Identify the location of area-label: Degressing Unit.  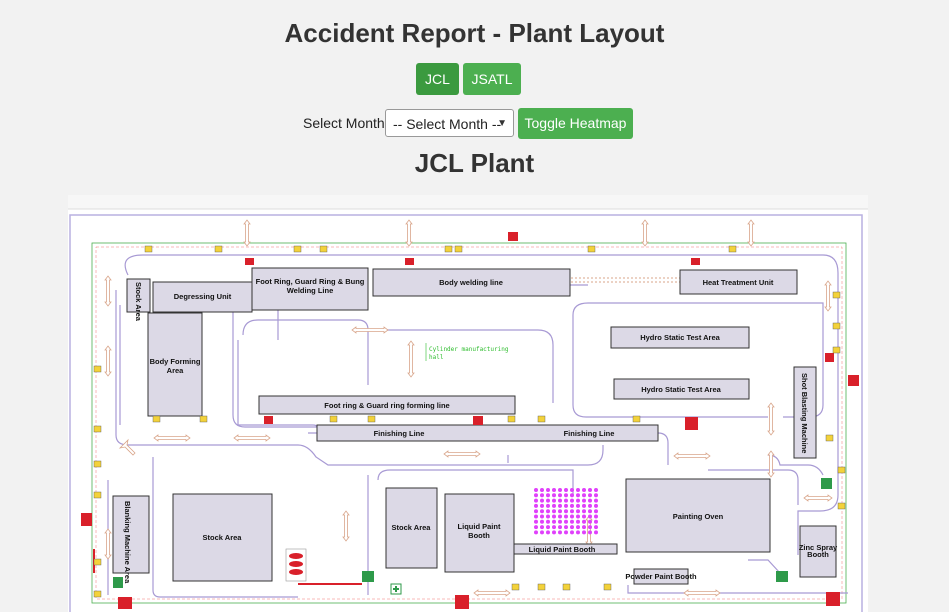
(203, 296).